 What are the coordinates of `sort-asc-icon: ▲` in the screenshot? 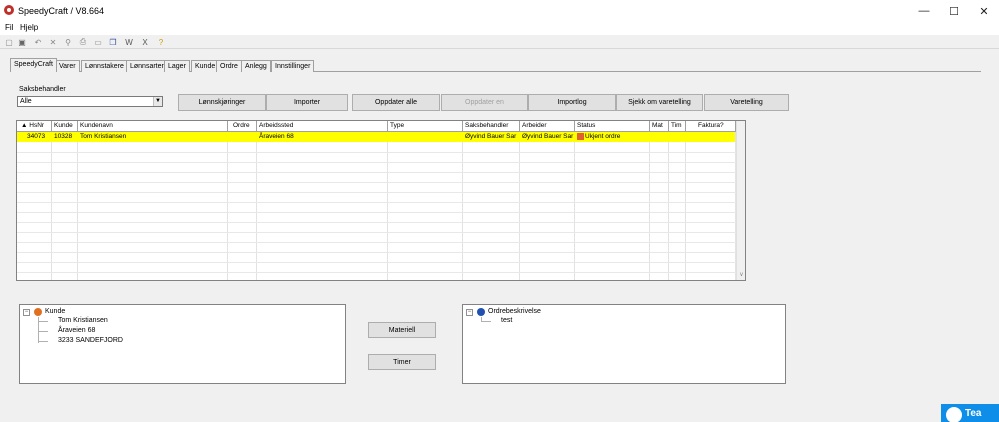 It's located at (24, 125).